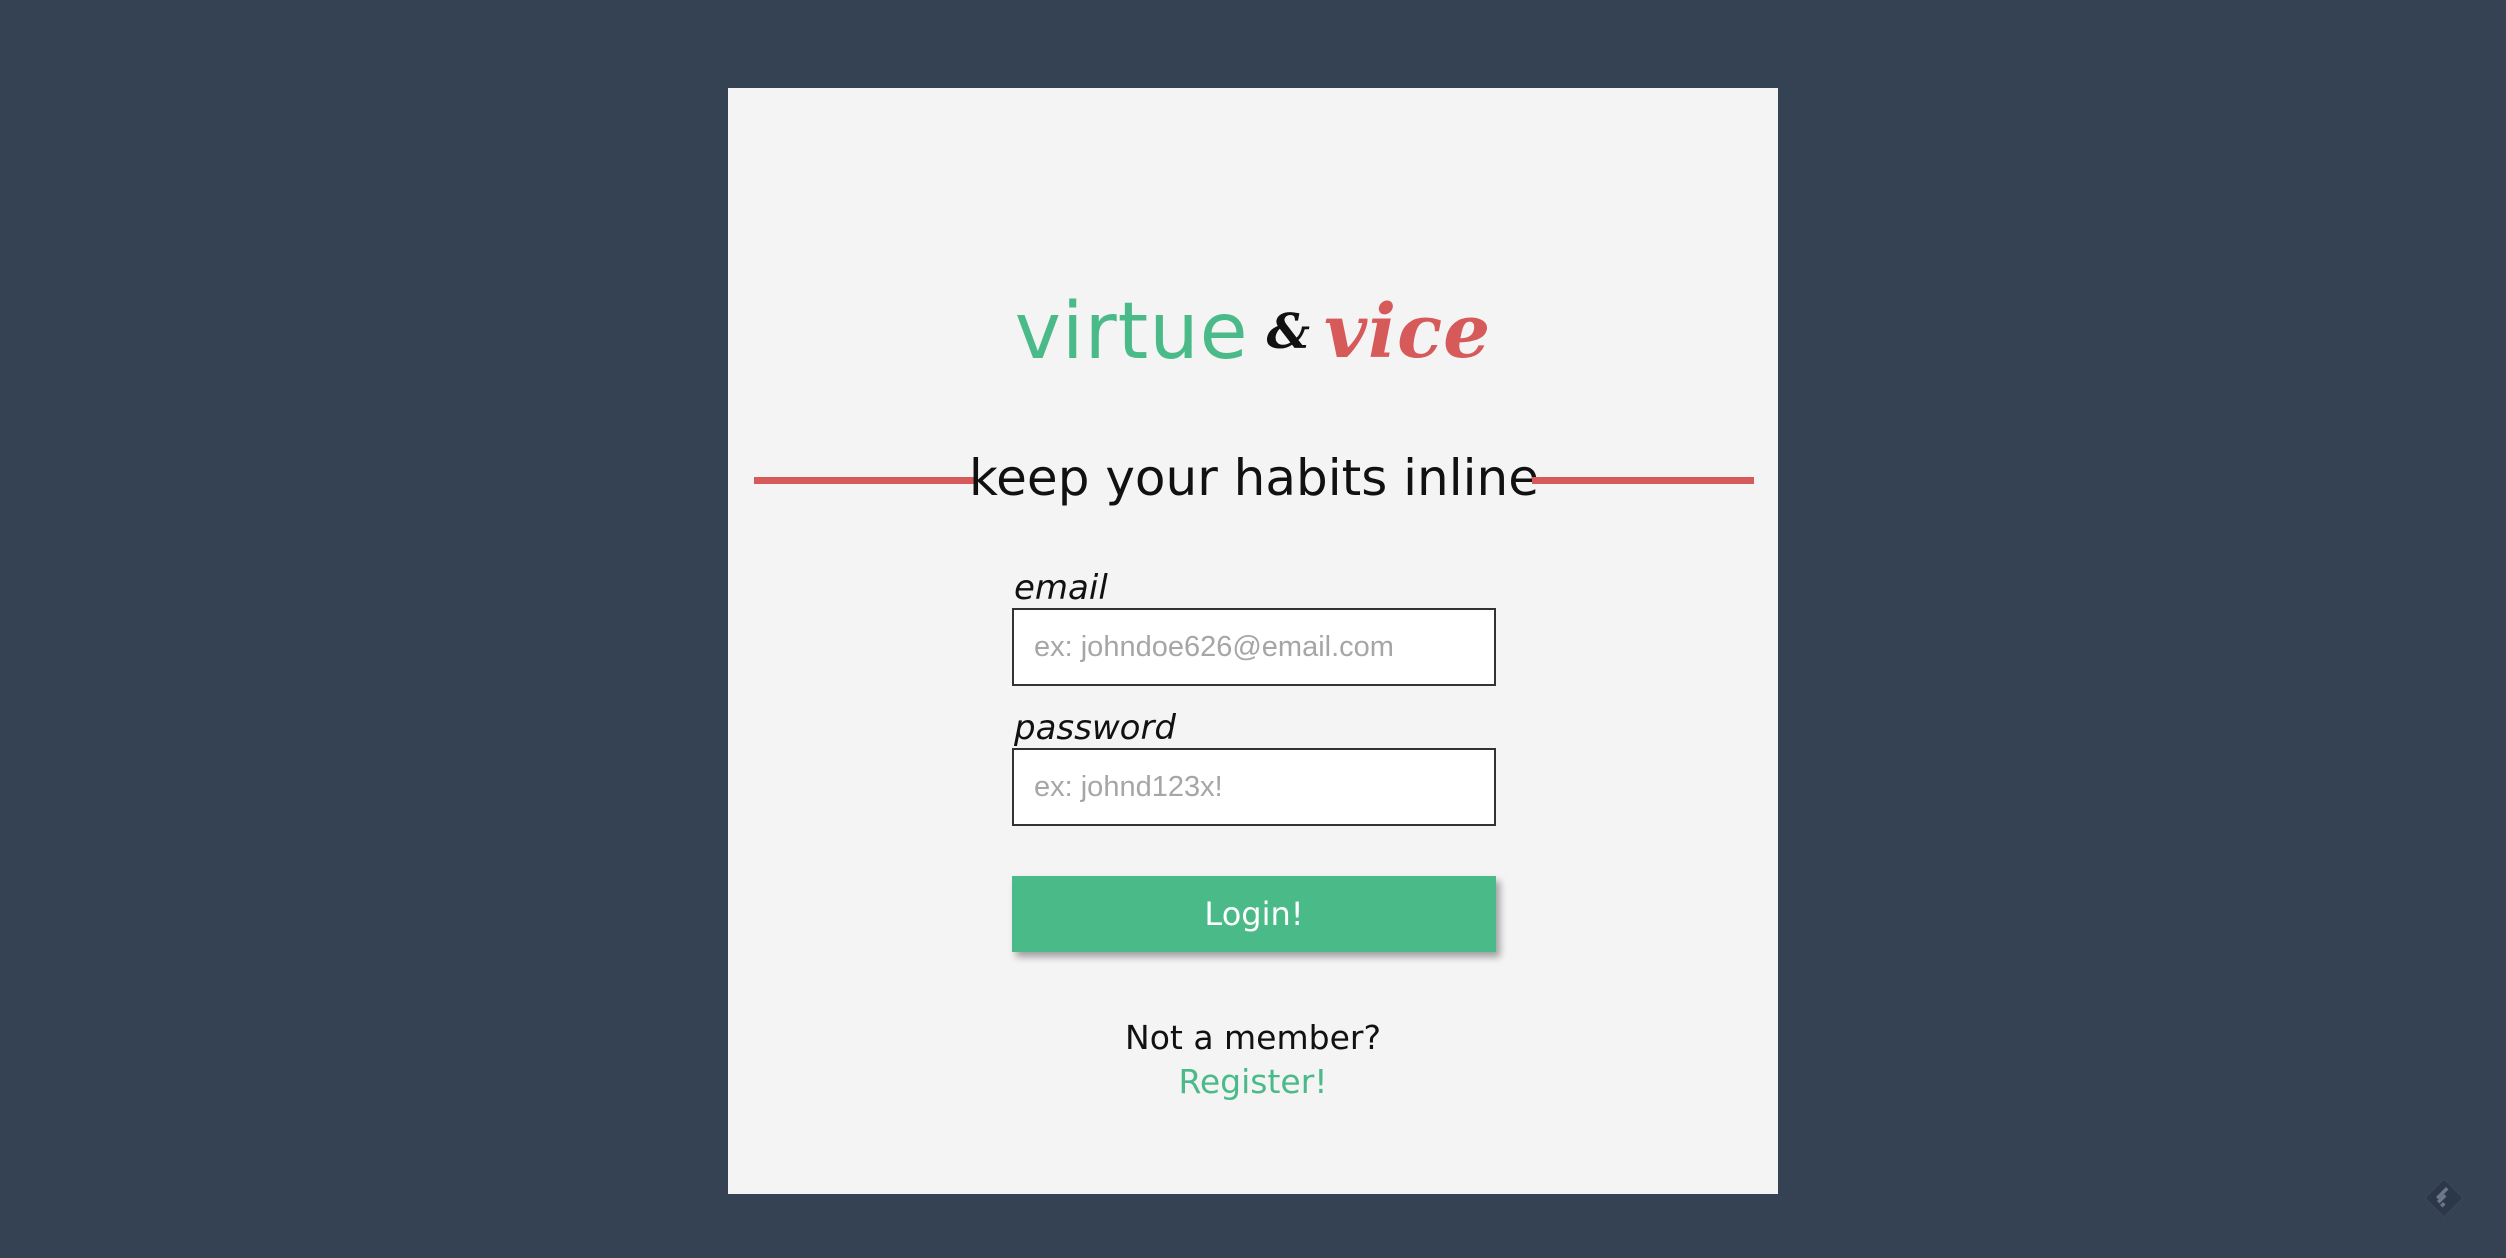 This screenshot has width=2506, height=1258. Describe the element at coordinates (2444, 1198) in the screenshot. I see `feedly-icon` at that location.